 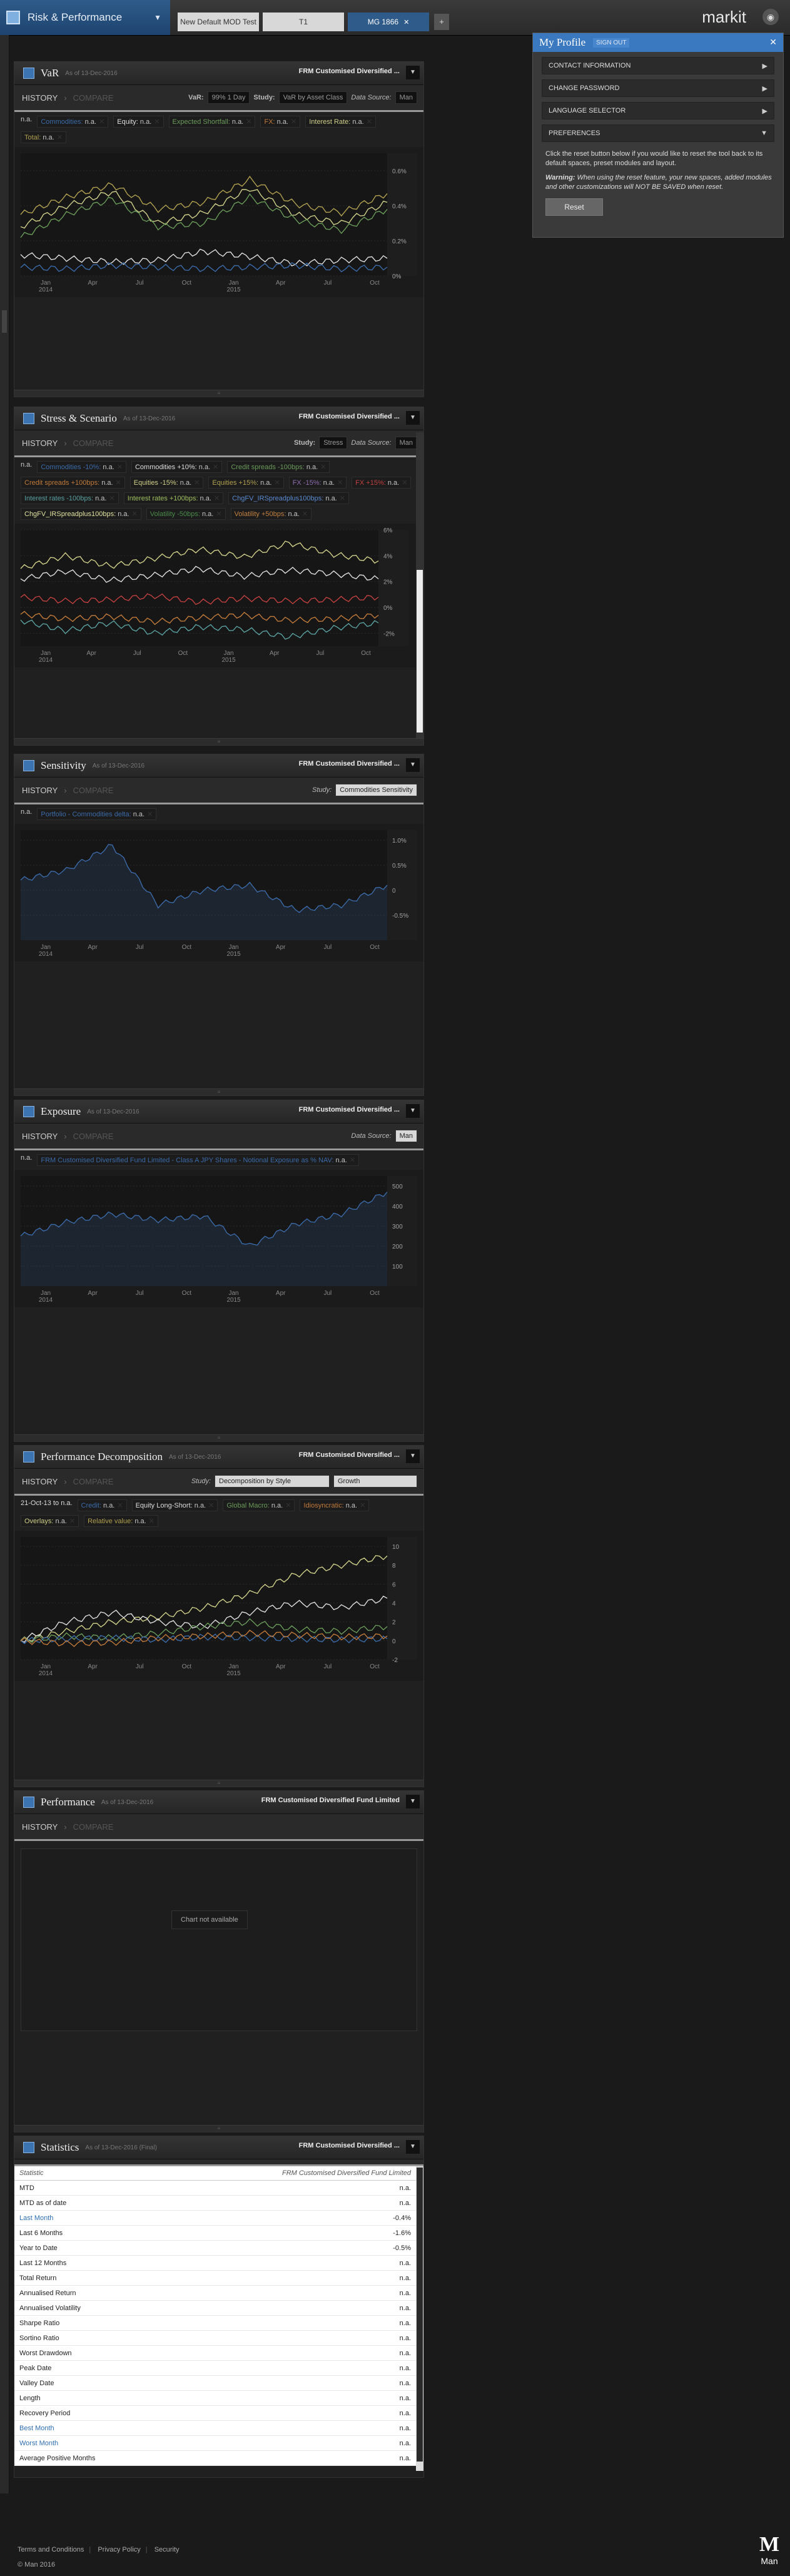 What do you see at coordinates (43, 137) in the screenshot?
I see `legend-item: Total: n.a. ✕` at bounding box center [43, 137].